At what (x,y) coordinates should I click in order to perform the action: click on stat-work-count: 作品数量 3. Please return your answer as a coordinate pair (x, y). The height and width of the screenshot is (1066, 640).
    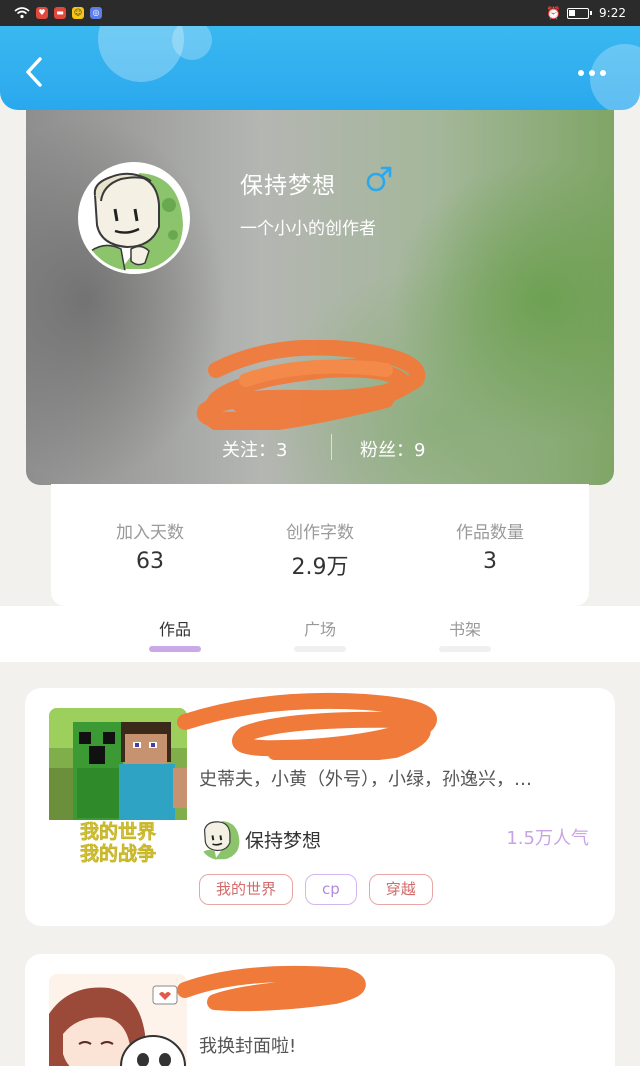
    Looking at the image, I should click on (490, 562).